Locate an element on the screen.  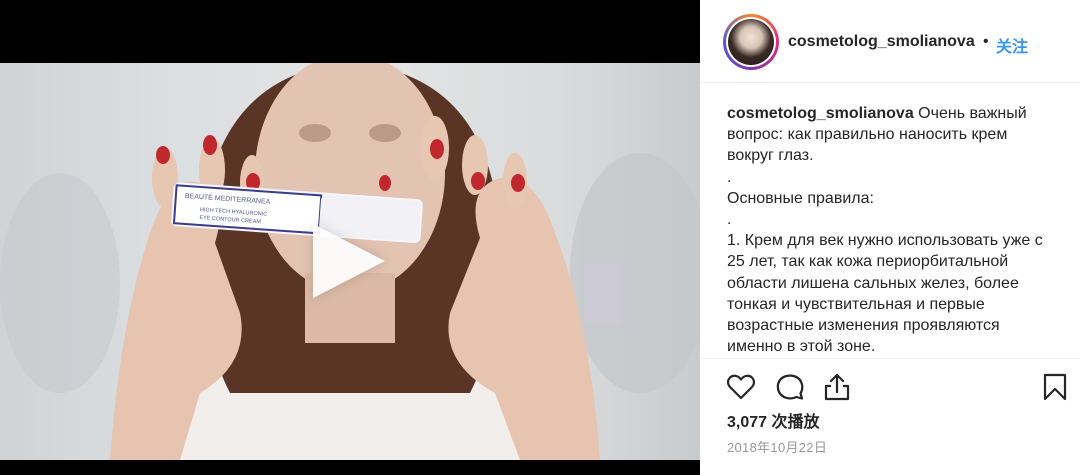
avatar-image is located at coordinates (751, 42).